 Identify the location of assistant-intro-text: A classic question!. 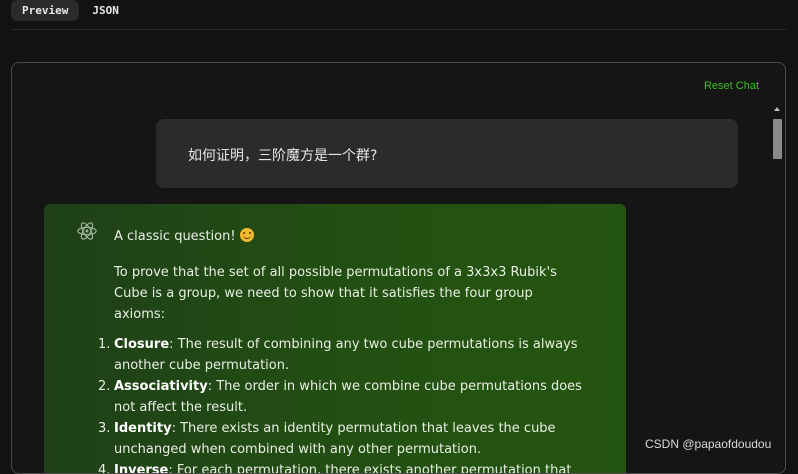
(177, 236).